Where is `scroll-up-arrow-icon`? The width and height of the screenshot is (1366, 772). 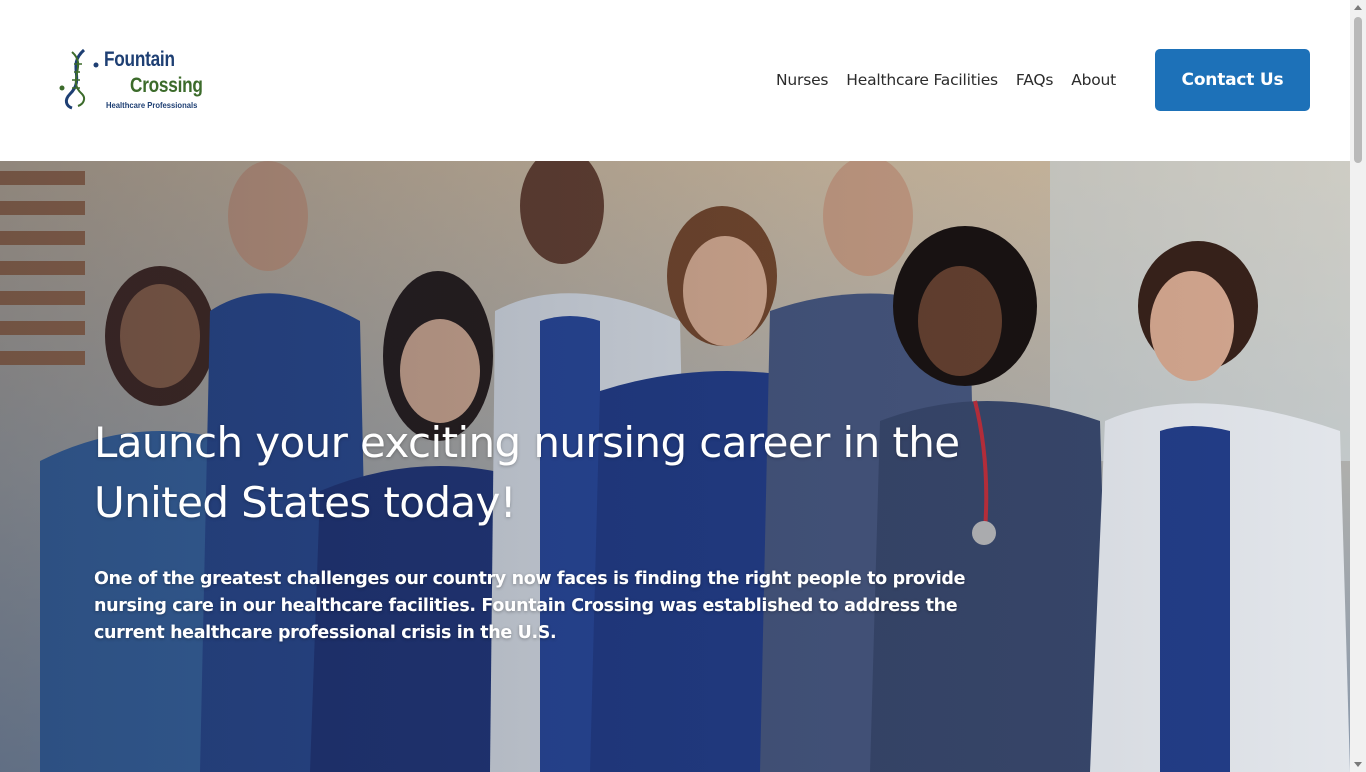
scroll-up-arrow-icon is located at coordinates (1358, 7).